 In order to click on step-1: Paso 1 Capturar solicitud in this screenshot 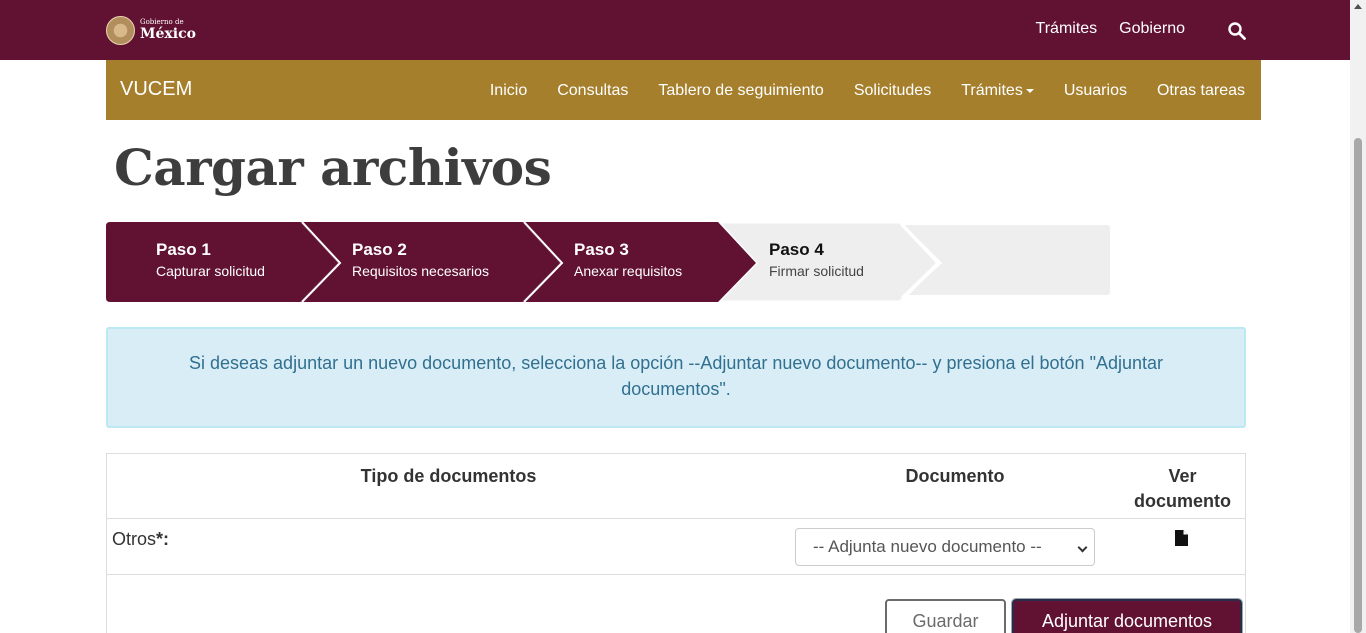, I will do `click(210, 259)`.